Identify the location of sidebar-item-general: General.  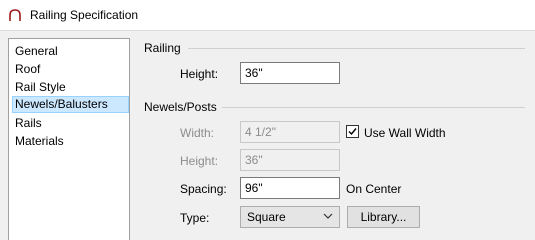
(36, 51).